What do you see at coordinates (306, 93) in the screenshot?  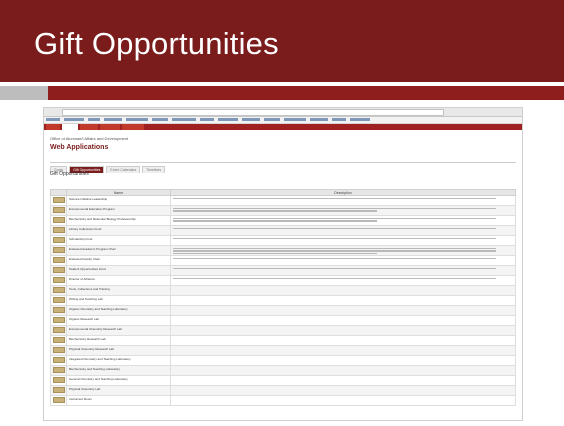 I see `accent-rule-red` at bounding box center [306, 93].